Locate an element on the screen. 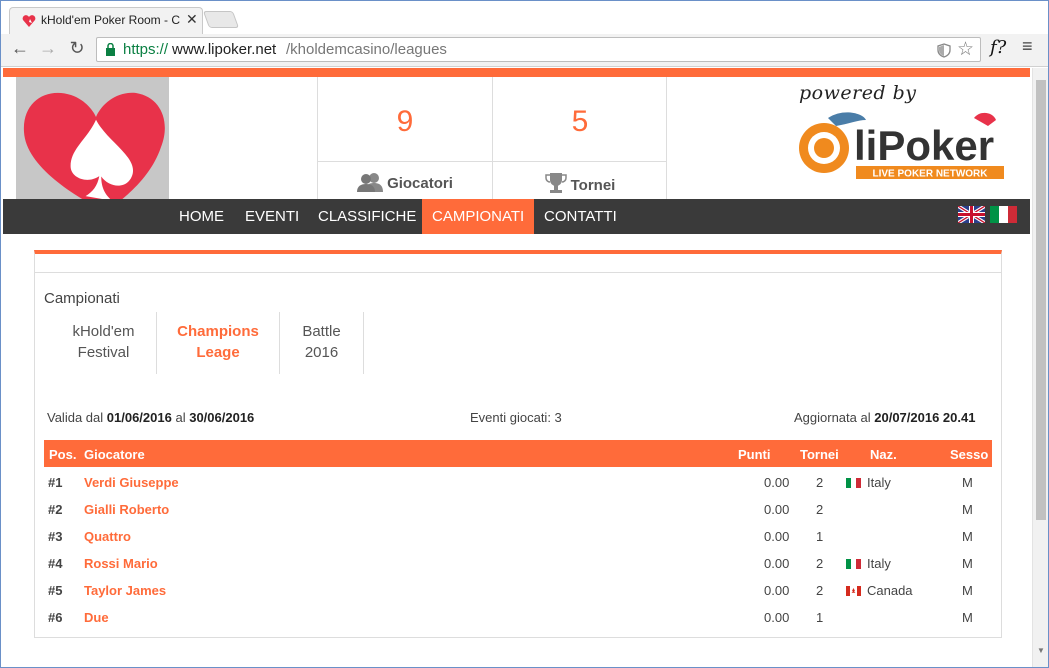 This screenshot has height=668, width=1049. users-icon is located at coordinates (370, 182).